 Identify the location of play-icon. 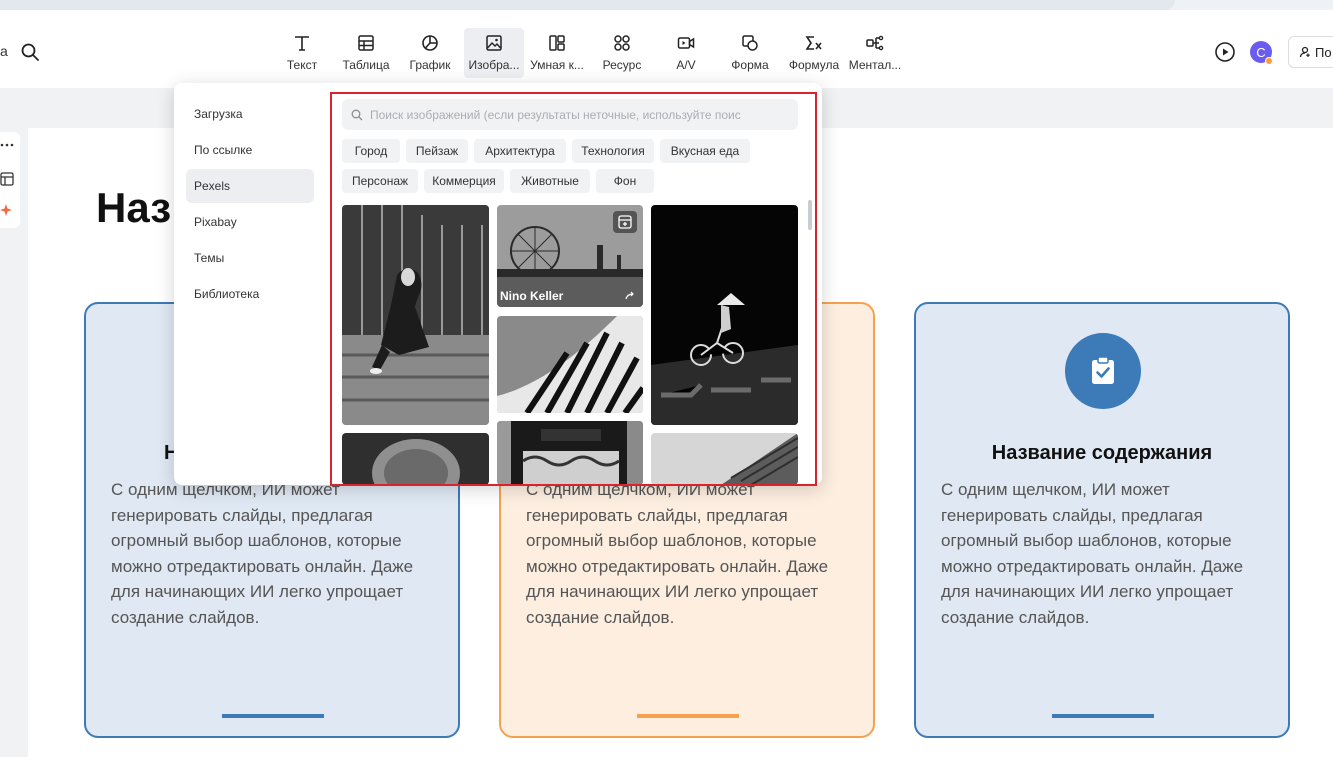
(1225, 52).